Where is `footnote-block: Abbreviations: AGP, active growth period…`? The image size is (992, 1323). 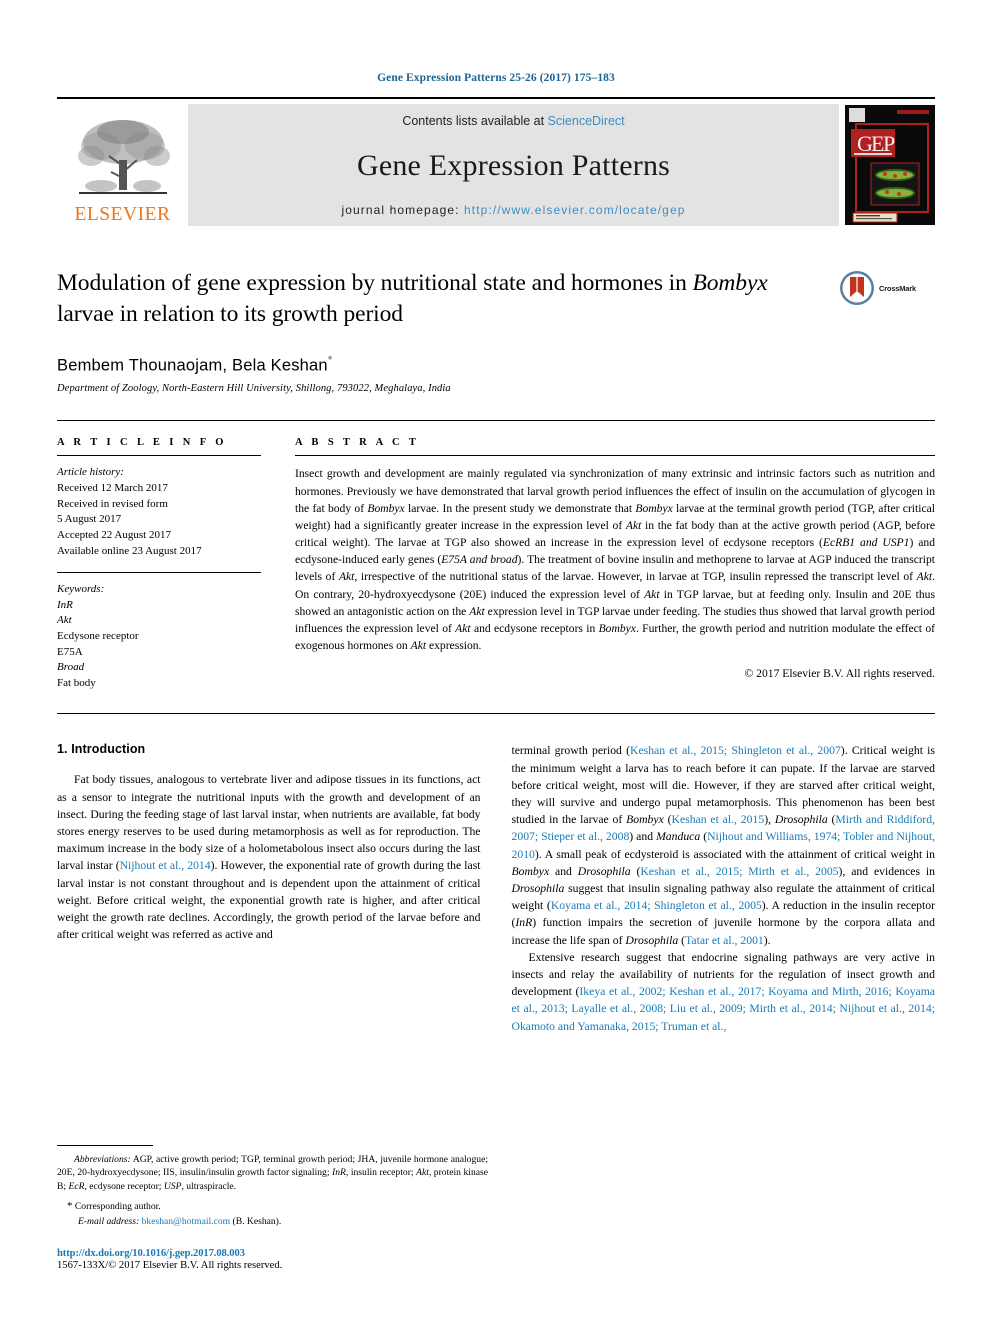 footnote-block: Abbreviations: AGP, active growth period… is located at coordinates (272, 1207).